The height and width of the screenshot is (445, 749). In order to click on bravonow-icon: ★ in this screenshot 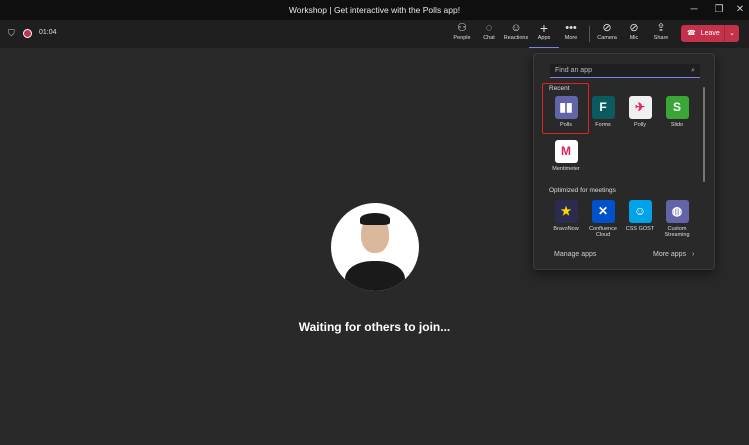, I will do `click(566, 211)`.